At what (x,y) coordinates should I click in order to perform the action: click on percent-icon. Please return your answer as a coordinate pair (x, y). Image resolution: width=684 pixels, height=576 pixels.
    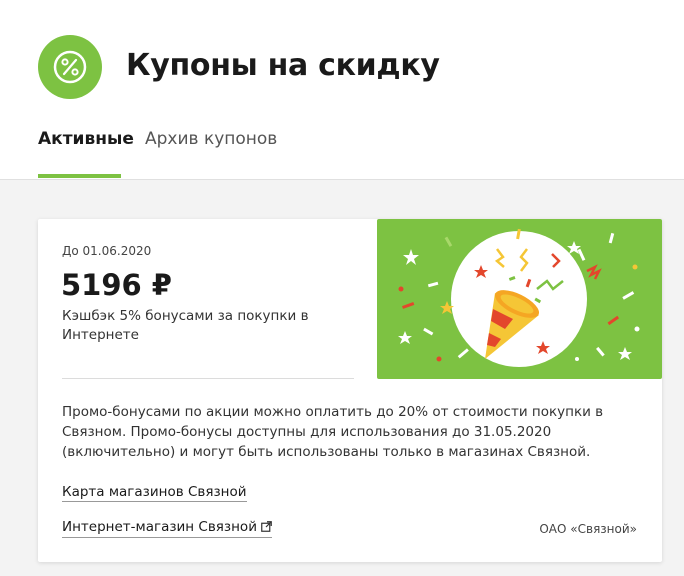
    Looking at the image, I should click on (70, 67).